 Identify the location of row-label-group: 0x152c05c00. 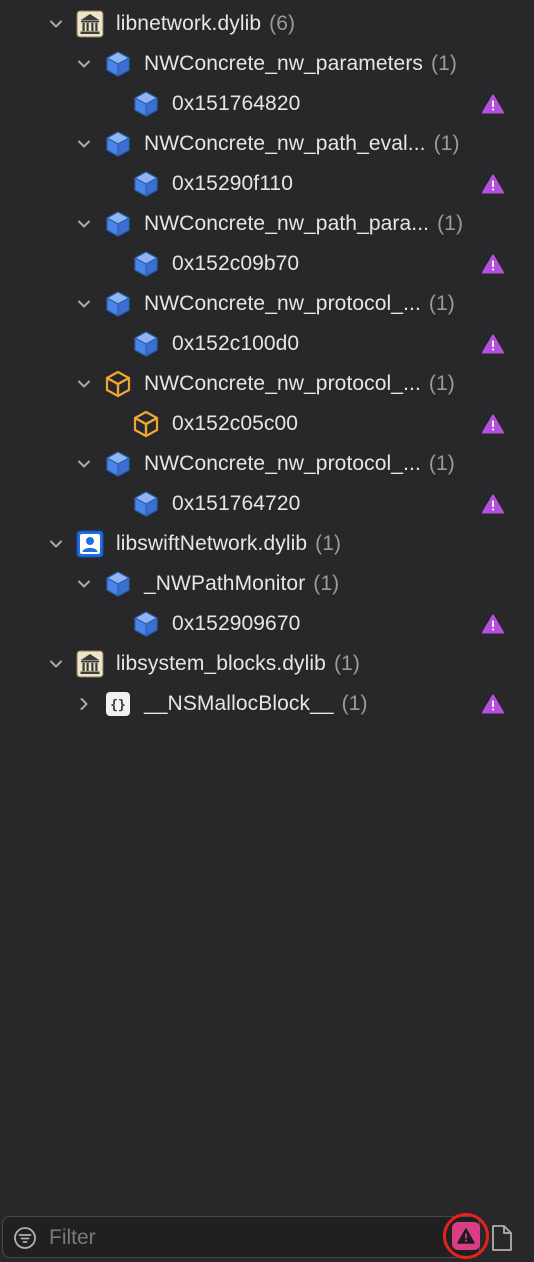
(235, 424).